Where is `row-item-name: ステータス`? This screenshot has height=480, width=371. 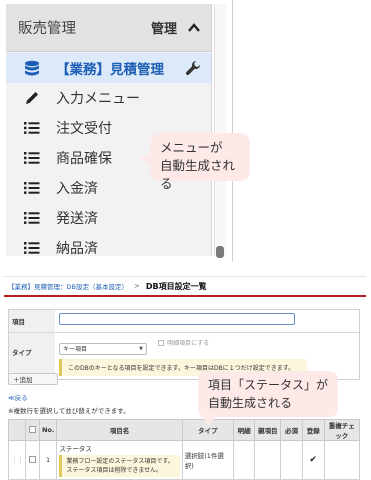 row-item-name: ステータス is located at coordinates (119, 448).